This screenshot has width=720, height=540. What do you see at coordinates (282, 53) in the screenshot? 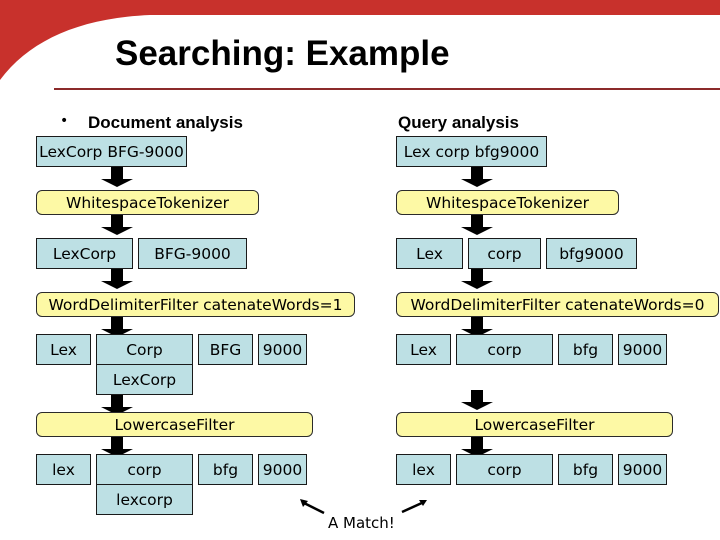
I see `slide-title: Searching: Example` at bounding box center [282, 53].